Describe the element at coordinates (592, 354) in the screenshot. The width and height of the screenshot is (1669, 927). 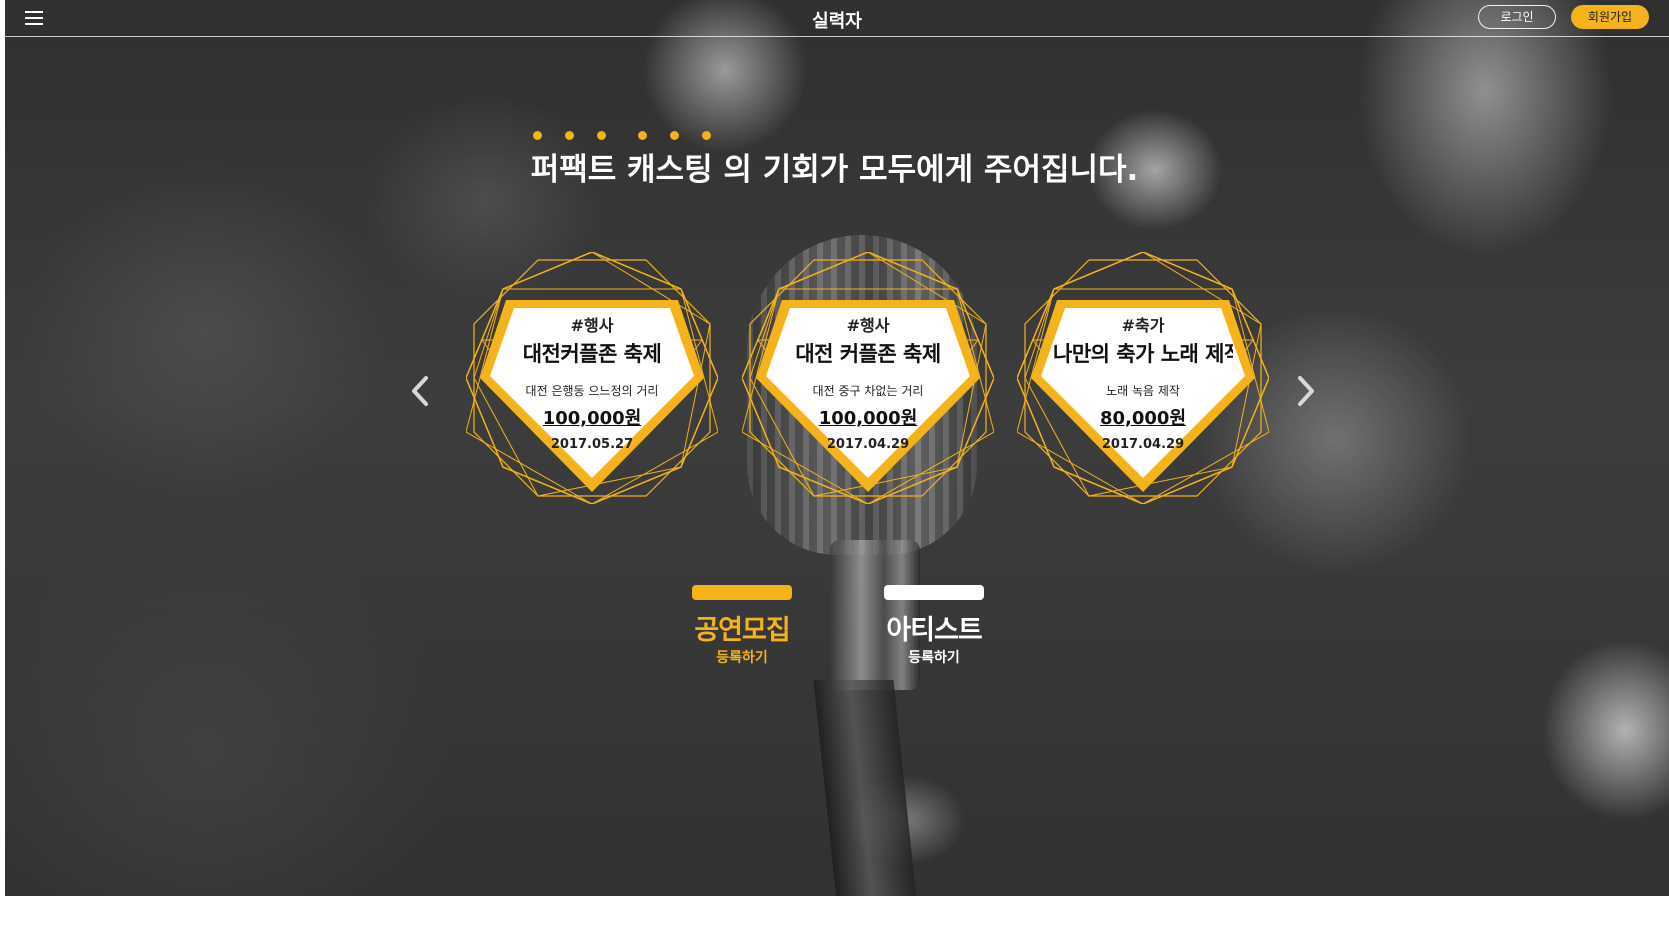
I see `card-title: 대전커플존 축제` at that location.